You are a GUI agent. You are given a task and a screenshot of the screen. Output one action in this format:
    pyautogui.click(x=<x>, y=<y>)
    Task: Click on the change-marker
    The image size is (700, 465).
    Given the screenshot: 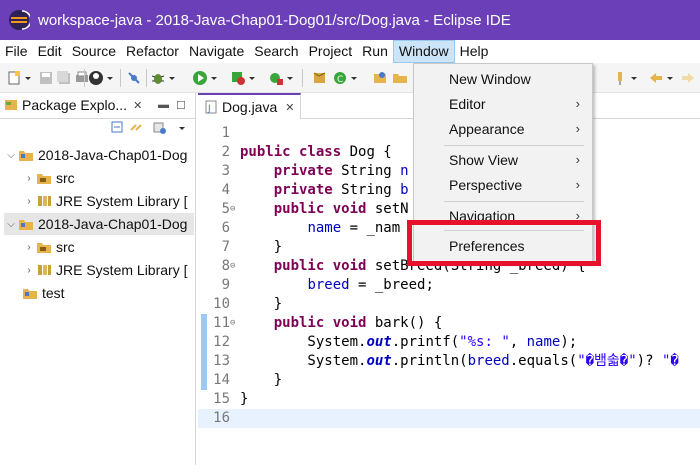 What is the action you would take?
    pyautogui.click(x=204, y=352)
    